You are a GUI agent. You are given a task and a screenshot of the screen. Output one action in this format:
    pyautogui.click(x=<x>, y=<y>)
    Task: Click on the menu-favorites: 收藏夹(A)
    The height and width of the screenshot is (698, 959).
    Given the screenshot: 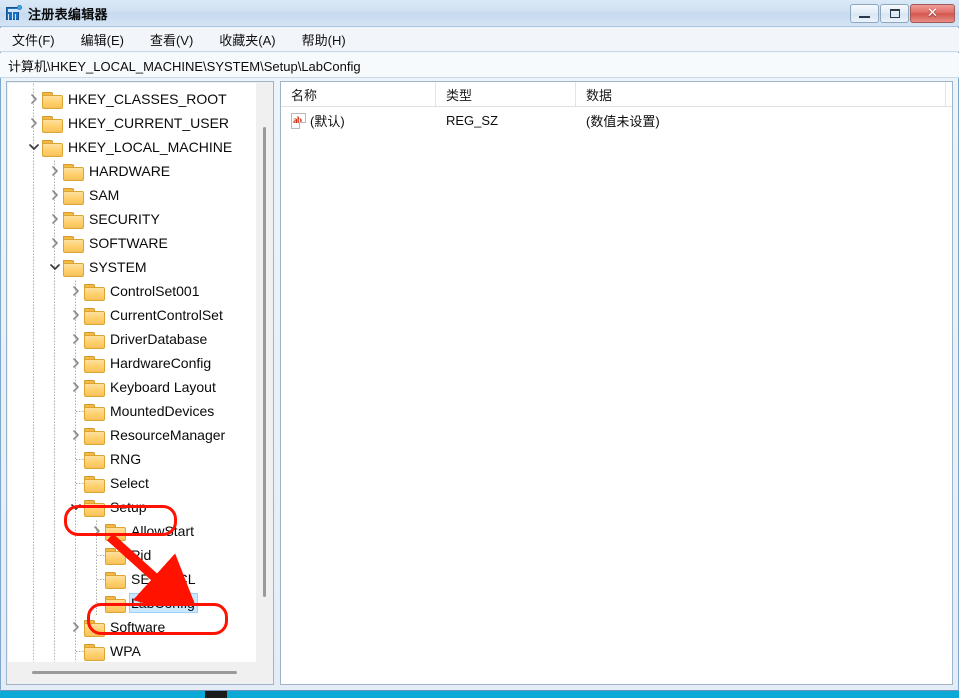 What is the action you would take?
    pyautogui.click(x=247, y=39)
    